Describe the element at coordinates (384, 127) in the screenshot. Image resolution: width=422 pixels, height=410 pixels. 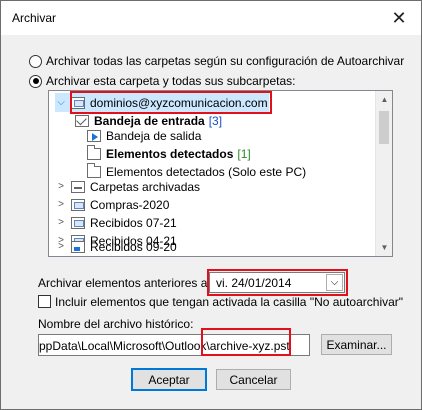
I see `scrollbar-thumb` at that location.